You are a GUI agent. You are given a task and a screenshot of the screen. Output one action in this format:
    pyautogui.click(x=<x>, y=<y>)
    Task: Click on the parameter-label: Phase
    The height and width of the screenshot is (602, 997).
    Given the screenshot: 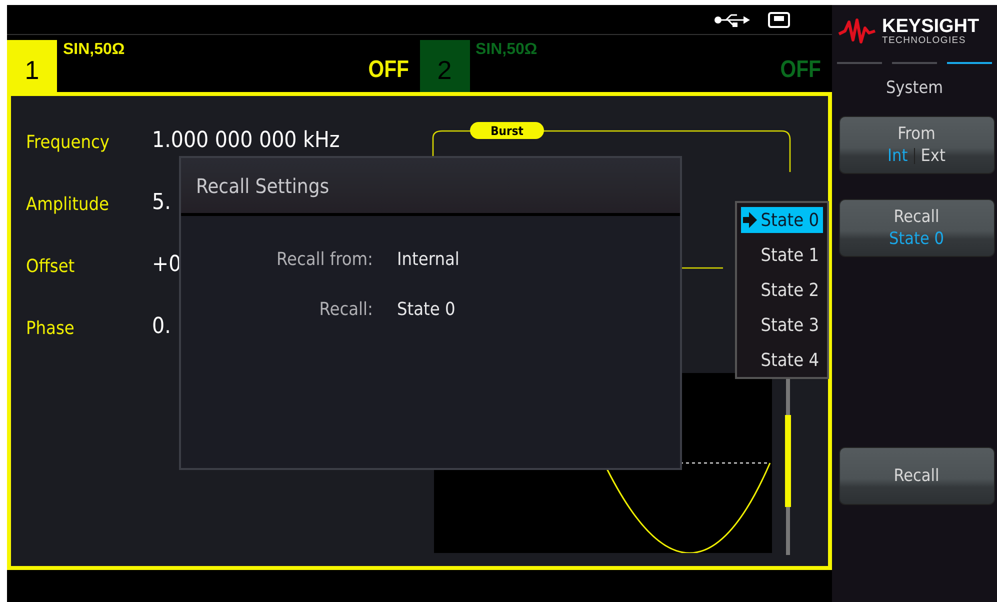 What is the action you would take?
    pyautogui.click(x=51, y=328)
    